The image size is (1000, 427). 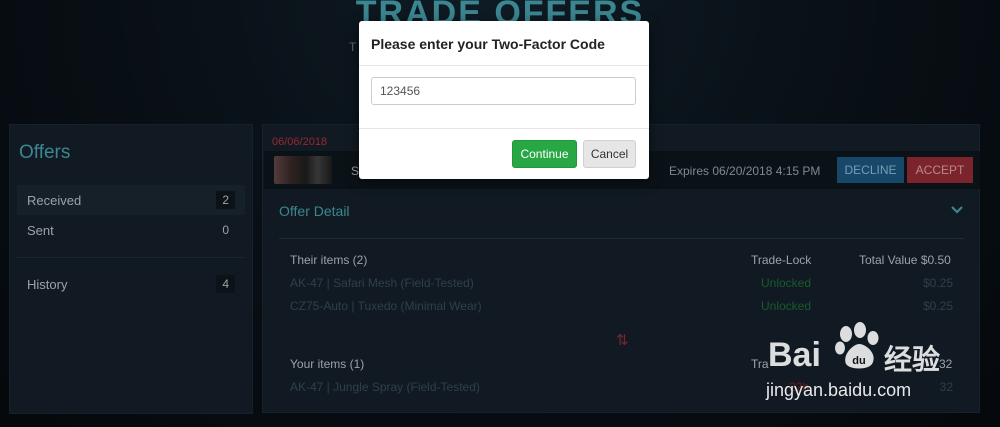 I want to click on continue-button: Continue, so click(x=544, y=154).